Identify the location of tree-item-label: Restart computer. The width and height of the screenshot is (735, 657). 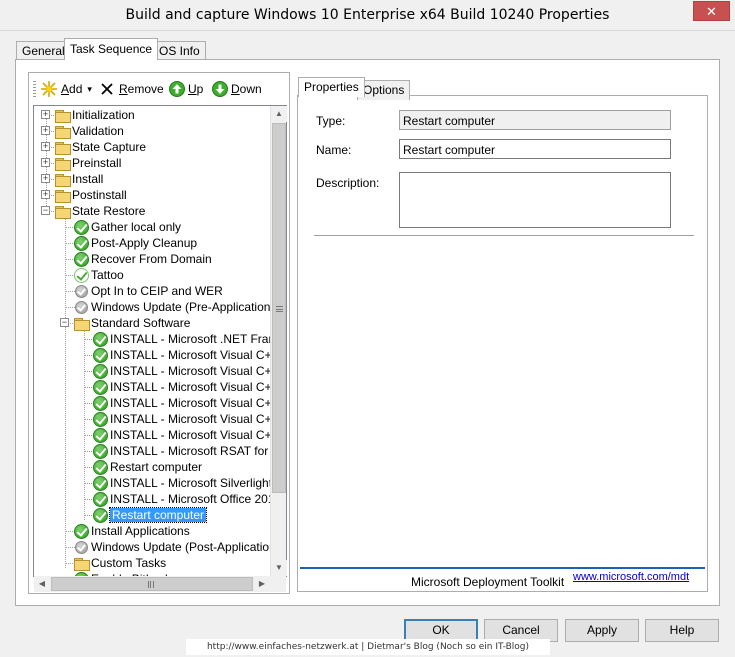
(156, 467).